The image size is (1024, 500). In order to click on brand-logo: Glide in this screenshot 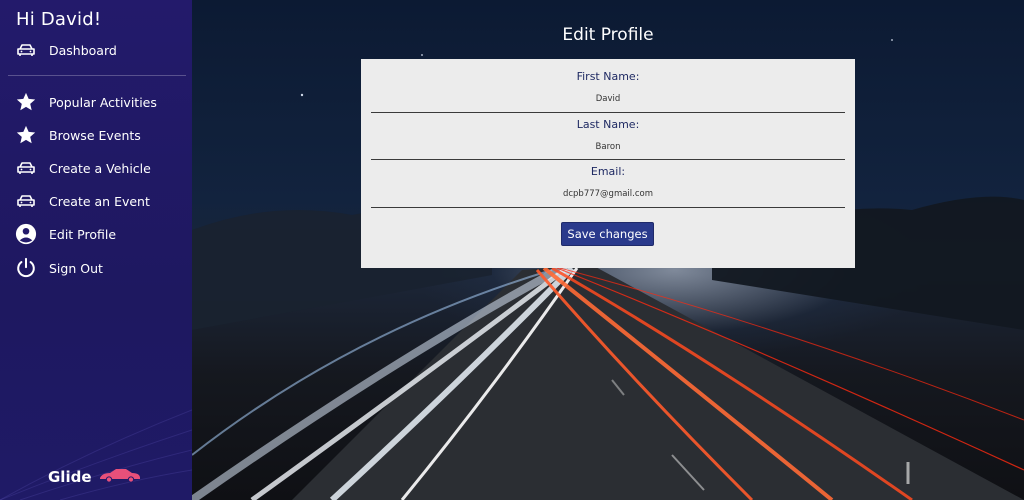, I will do `click(95, 477)`.